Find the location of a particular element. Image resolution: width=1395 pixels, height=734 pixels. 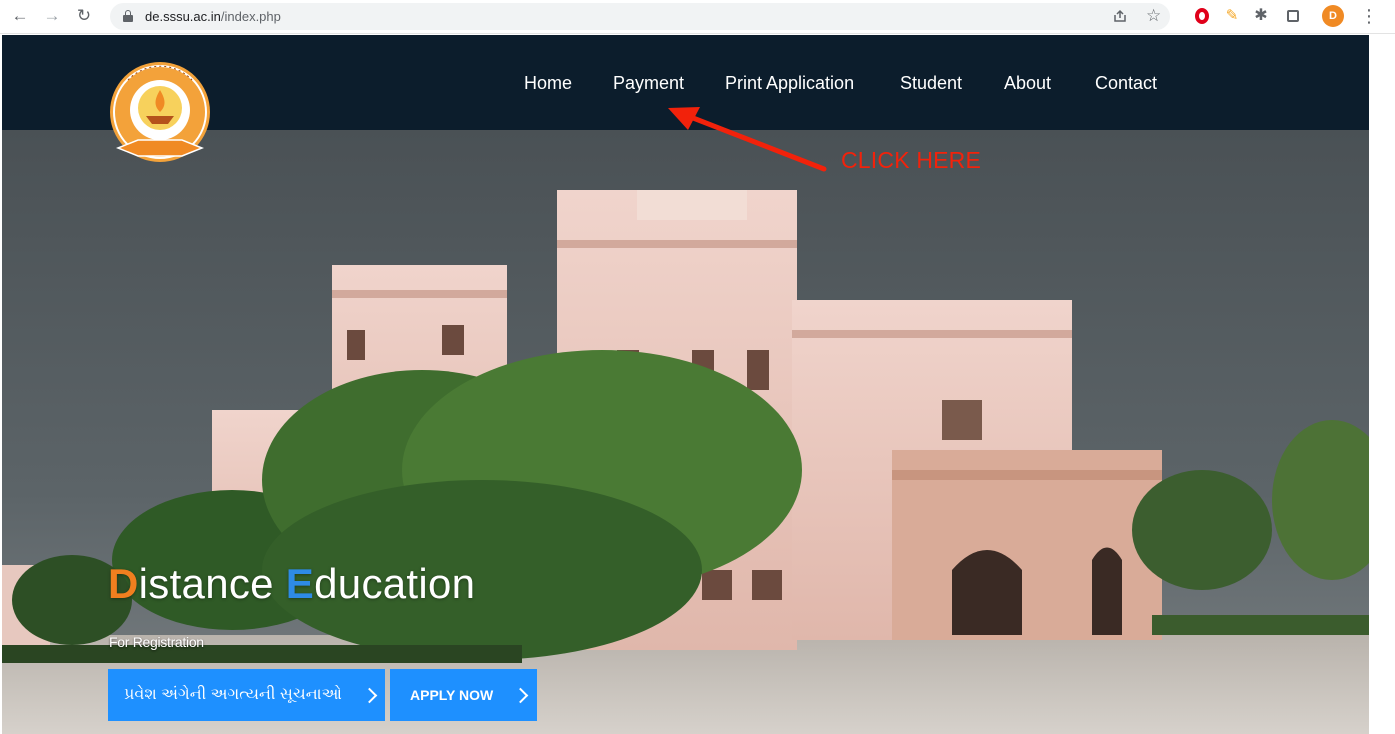

admission-notice-button: પ્રવેશ અંગેની અગત્યની સૂચનાઓ is located at coordinates (246, 695).